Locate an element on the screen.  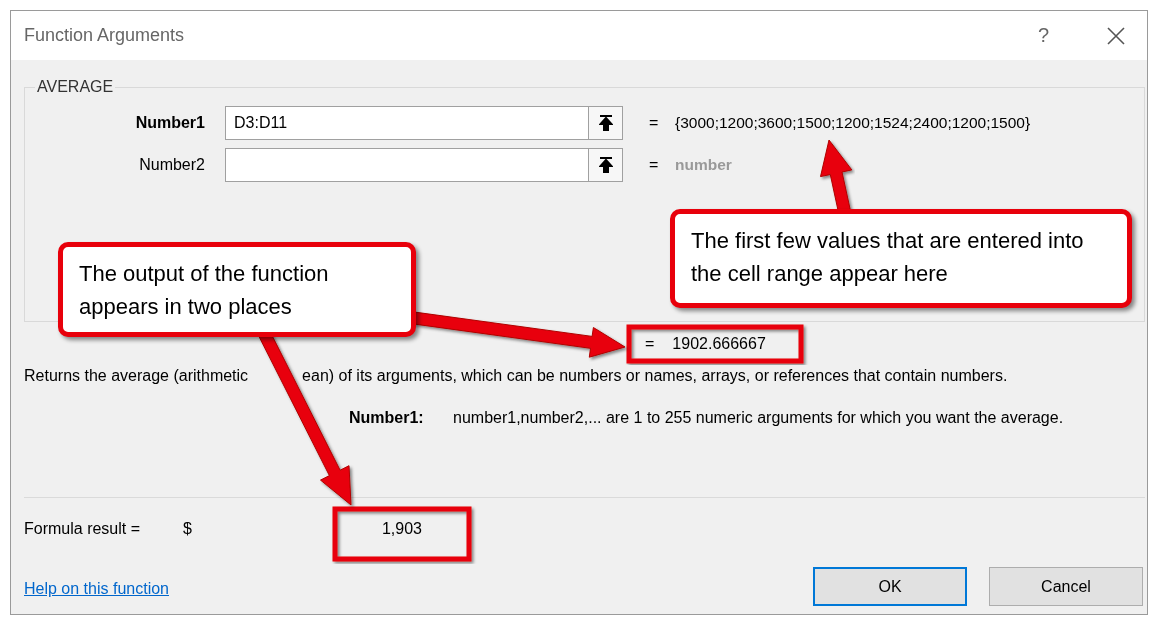
function-description: Returns the average (arithmetic is located at coordinates (136, 375).